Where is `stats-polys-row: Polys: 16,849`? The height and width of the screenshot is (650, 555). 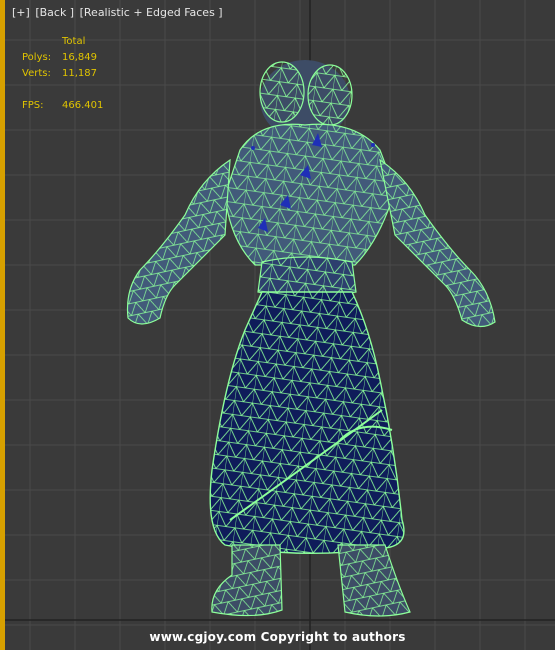
stats-polys-row: Polys: 16,849 is located at coordinates (72, 60).